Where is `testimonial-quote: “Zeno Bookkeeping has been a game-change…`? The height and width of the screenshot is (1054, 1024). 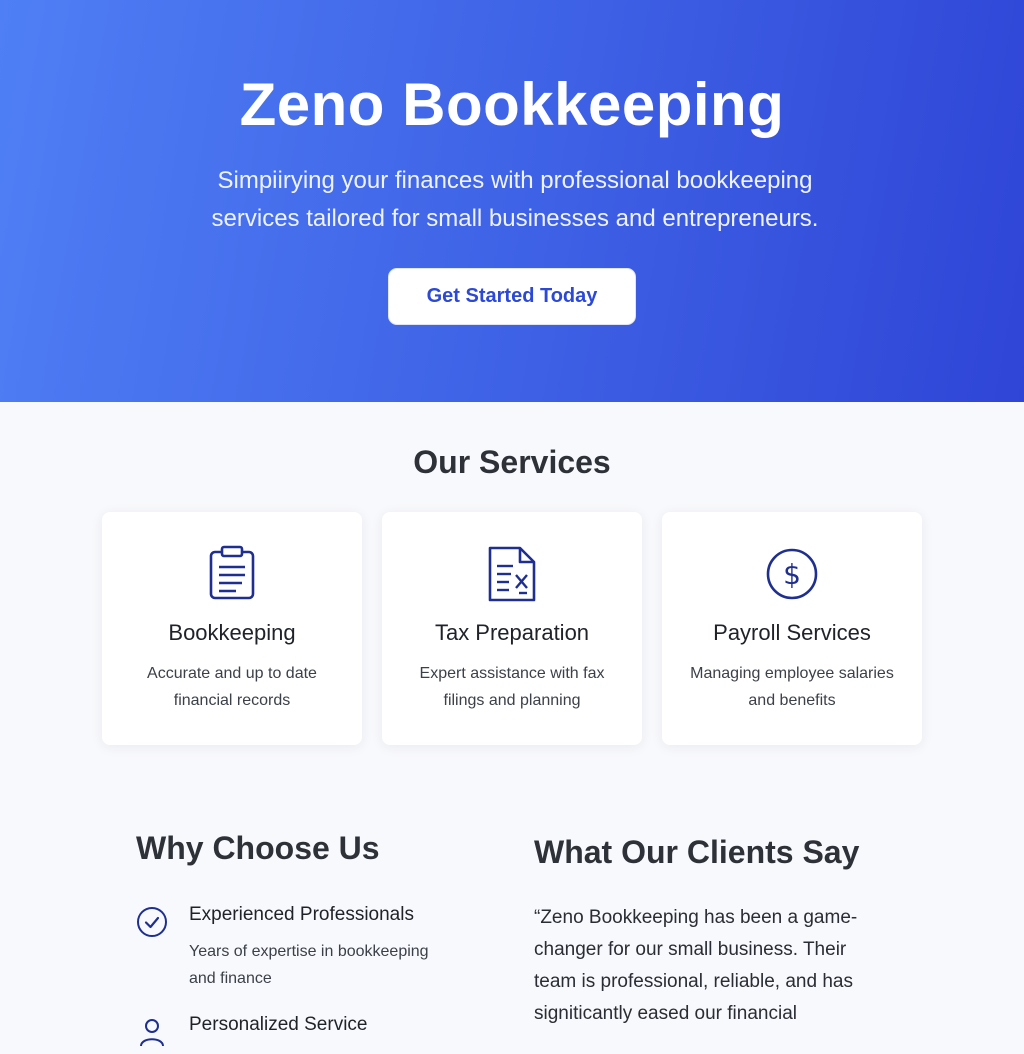 testimonial-quote: “Zeno Bookkeeping has been a game-change… is located at coordinates (696, 965).